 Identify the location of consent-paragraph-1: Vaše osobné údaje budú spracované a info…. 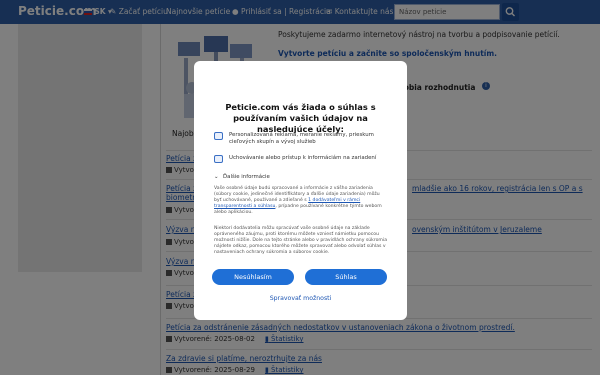
(298, 201).